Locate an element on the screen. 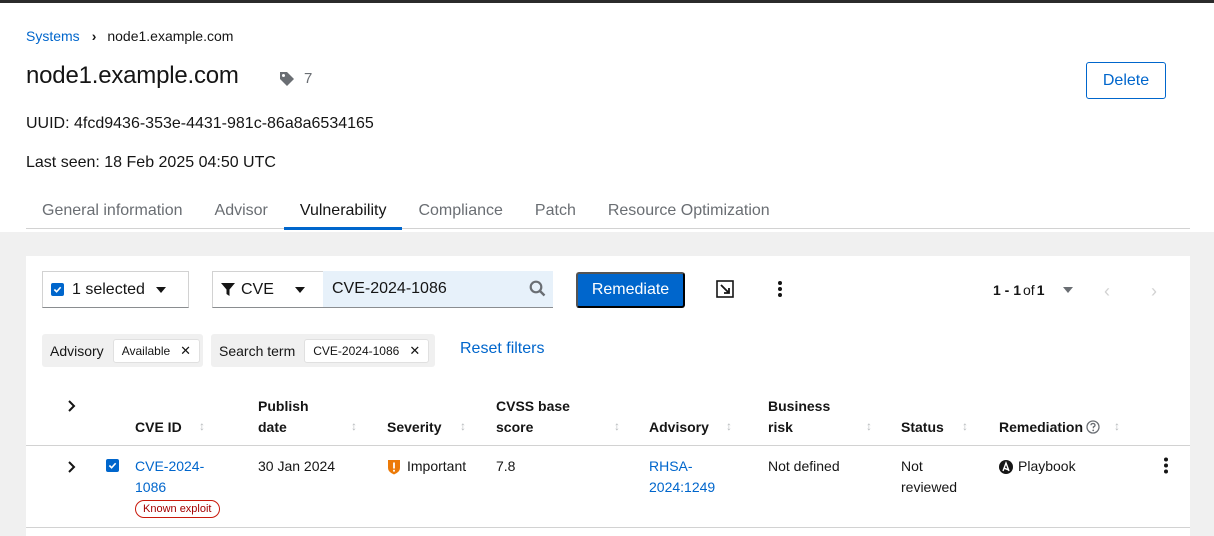 This screenshot has width=1214, height=536. chip-label: Available is located at coordinates (146, 350).